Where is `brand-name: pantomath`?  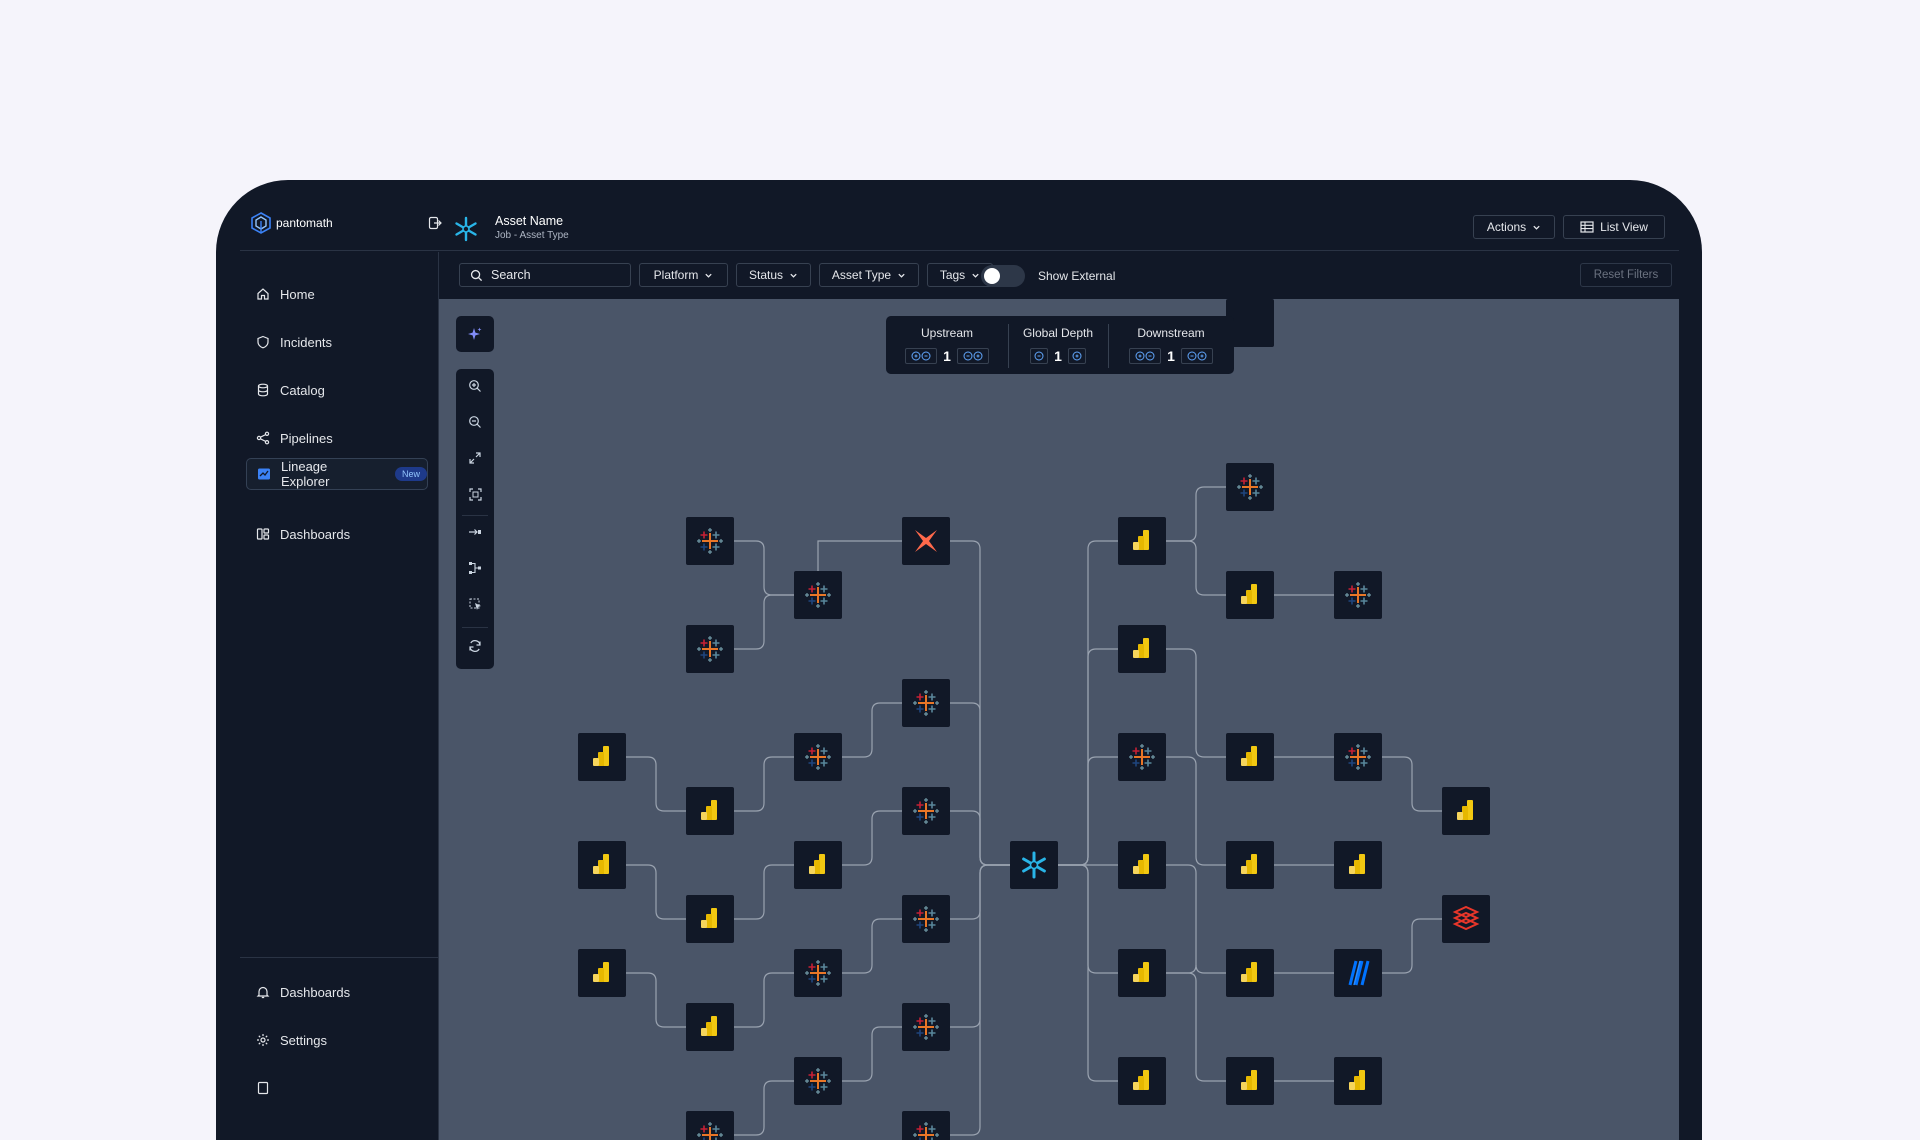
brand-name: pantomath is located at coordinates (304, 223).